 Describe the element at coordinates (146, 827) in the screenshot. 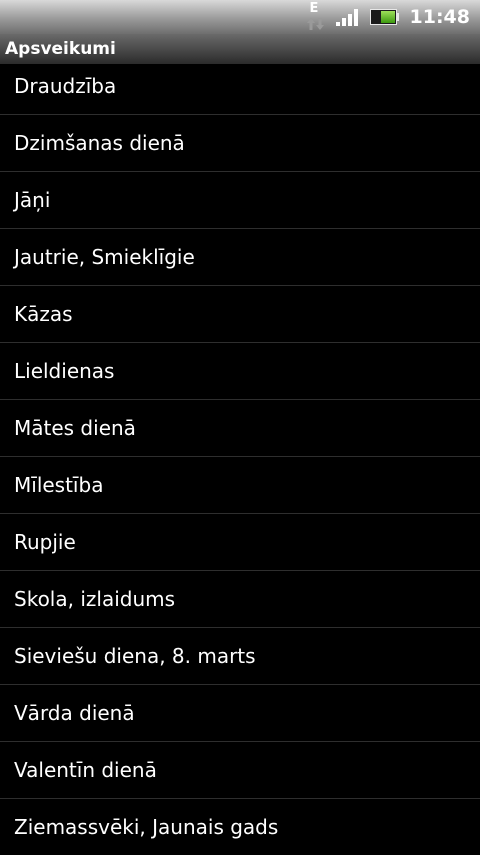

I see `list-item-label: Ziemassvēki, Jaunais gads` at that location.